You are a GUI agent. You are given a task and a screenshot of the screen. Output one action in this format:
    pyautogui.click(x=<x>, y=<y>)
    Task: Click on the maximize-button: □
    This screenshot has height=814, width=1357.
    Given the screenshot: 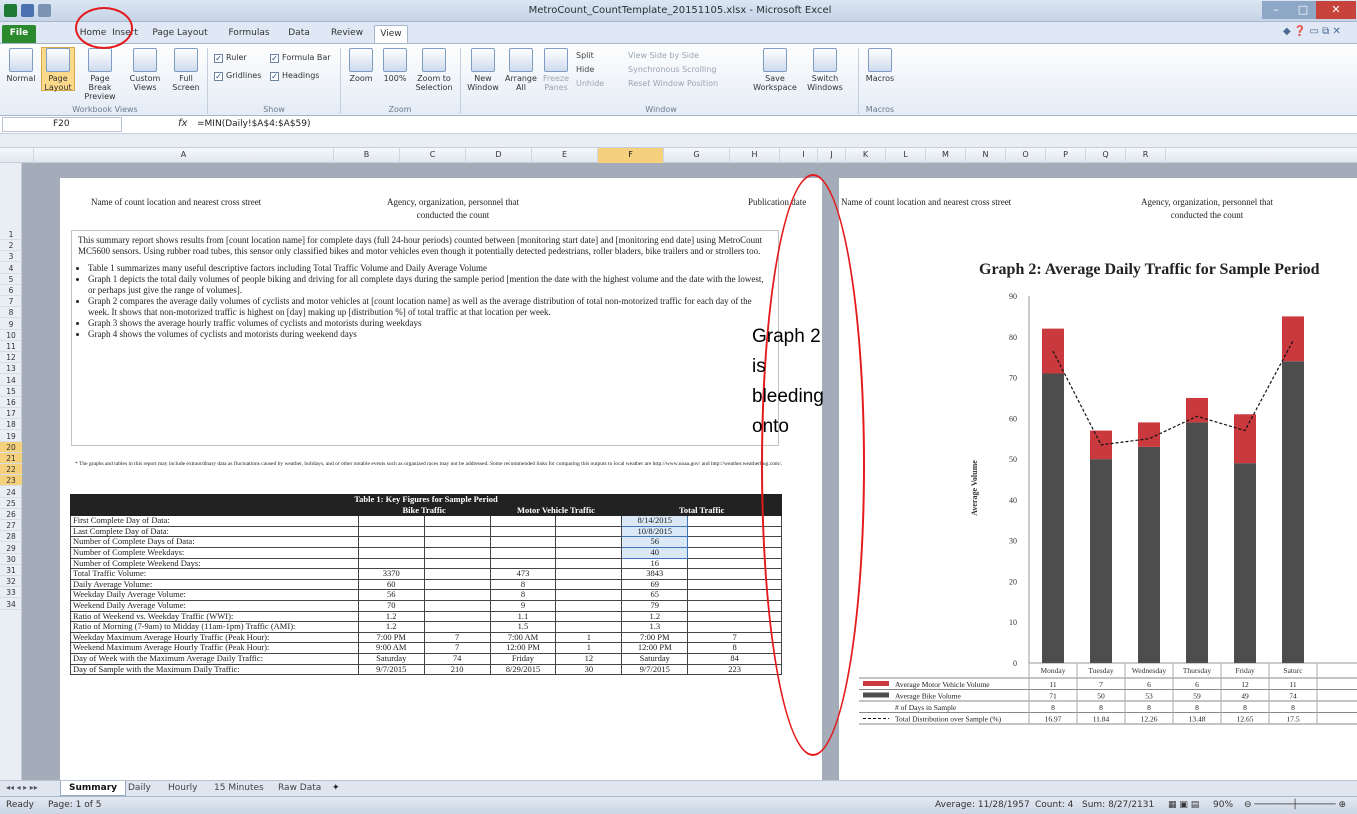 What is the action you would take?
    pyautogui.click(x=1303, y=10)
    